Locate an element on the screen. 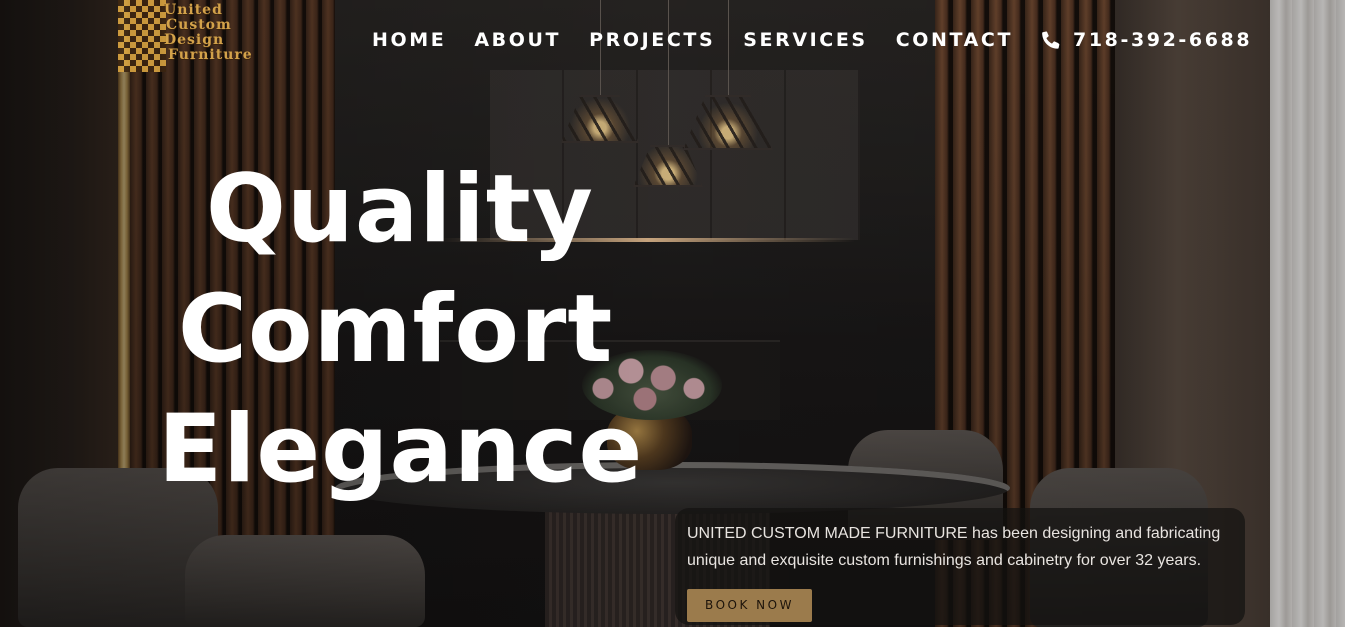  nav-services-link: SERVICES is located at coordinates (805, 40).